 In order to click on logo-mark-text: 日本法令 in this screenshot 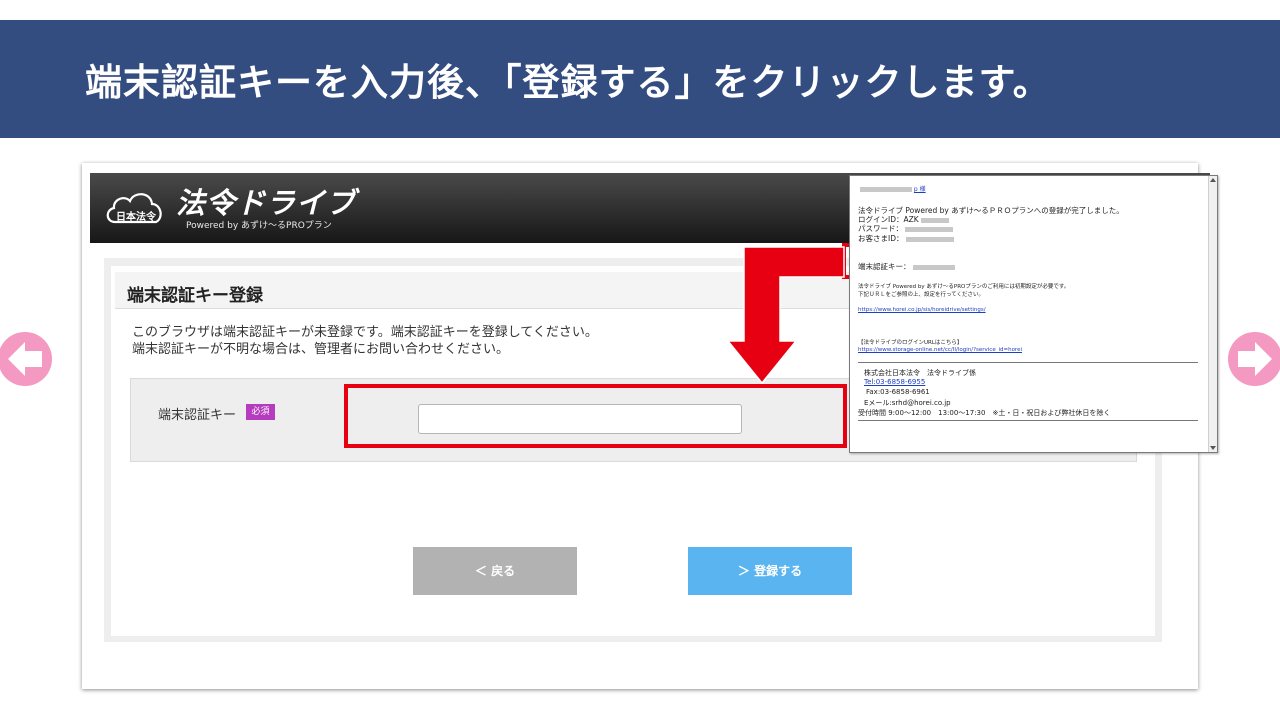, I will do `click(136, 217)`.